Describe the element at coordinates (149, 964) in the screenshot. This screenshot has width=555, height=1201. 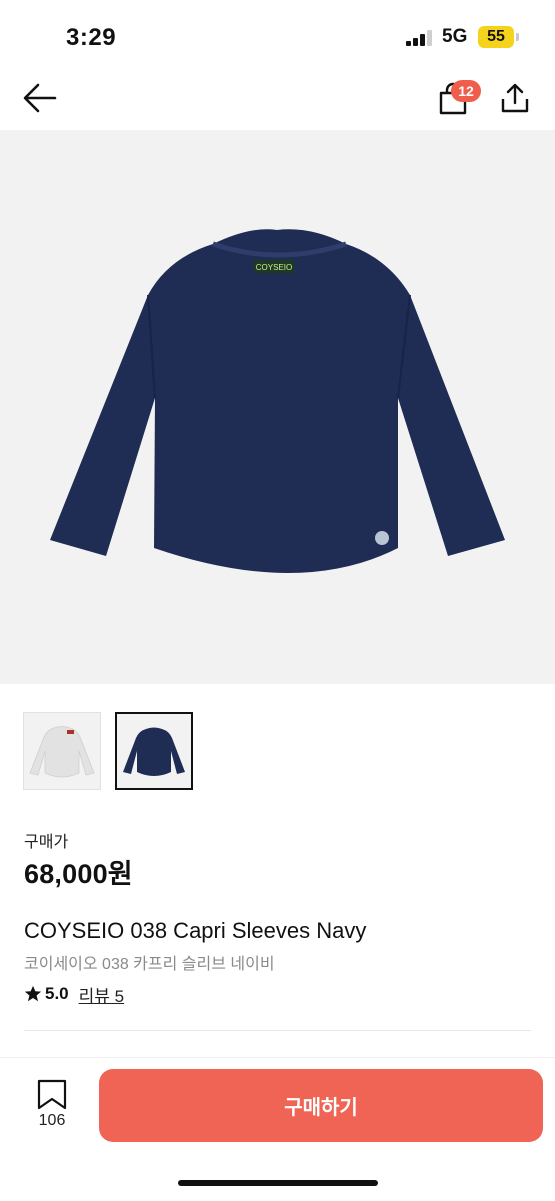
I see `product-subtitle: 코이세이오 038 카프리 슬리브 네이비` at that location.